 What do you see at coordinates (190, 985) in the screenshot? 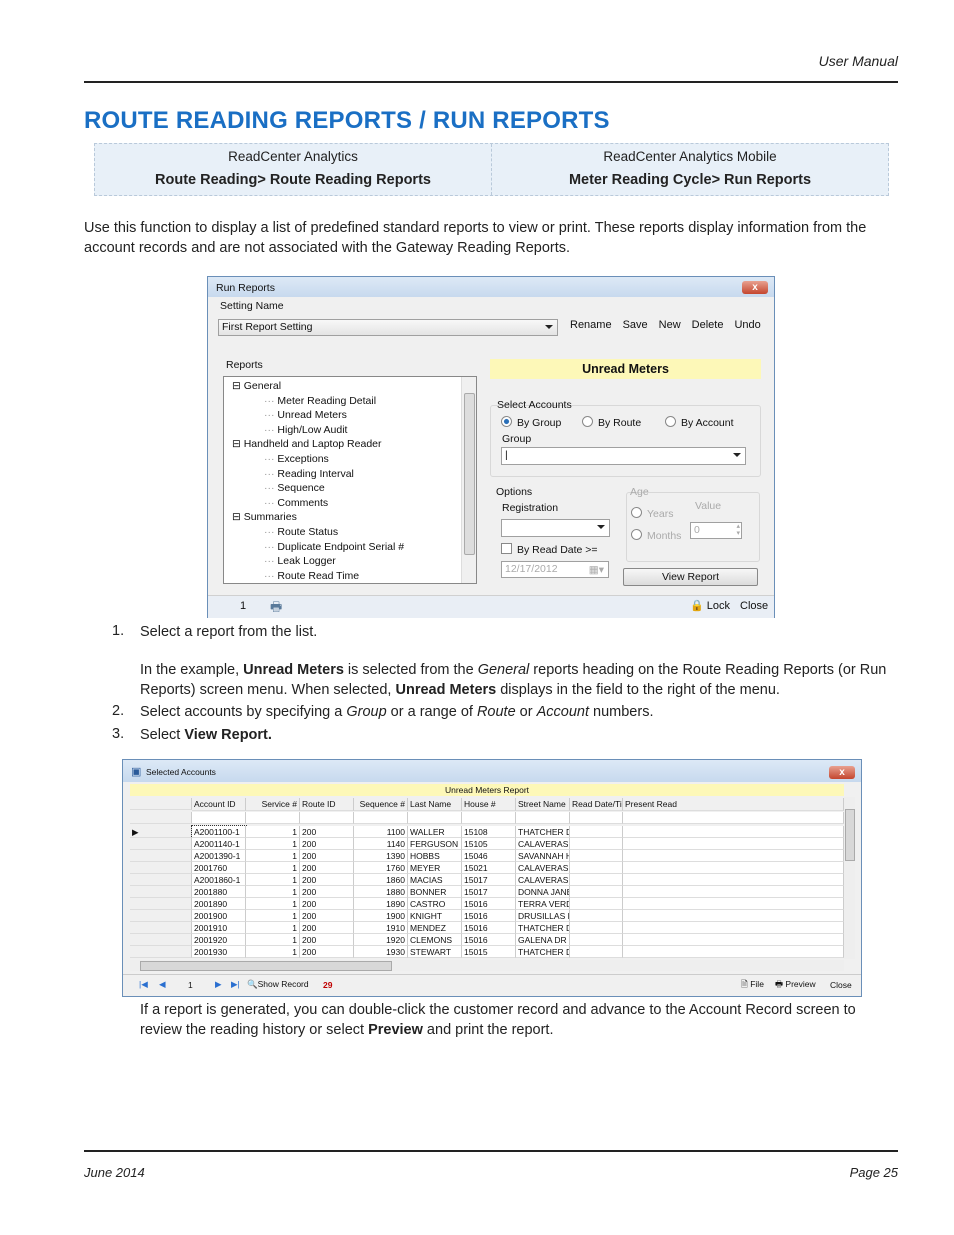
I see `record-position: 1` at bounding box center [190, 985].